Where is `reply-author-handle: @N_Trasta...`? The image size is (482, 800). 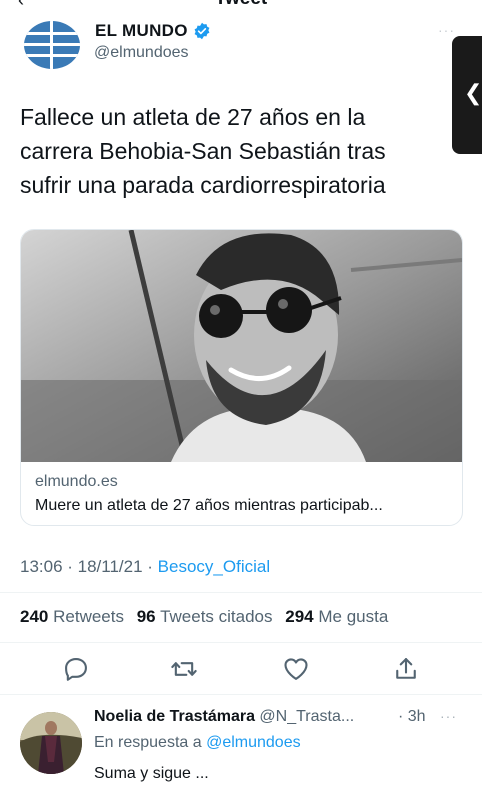
reply-author-handle: @N_Trasta... is located at coordinates (306, 716).